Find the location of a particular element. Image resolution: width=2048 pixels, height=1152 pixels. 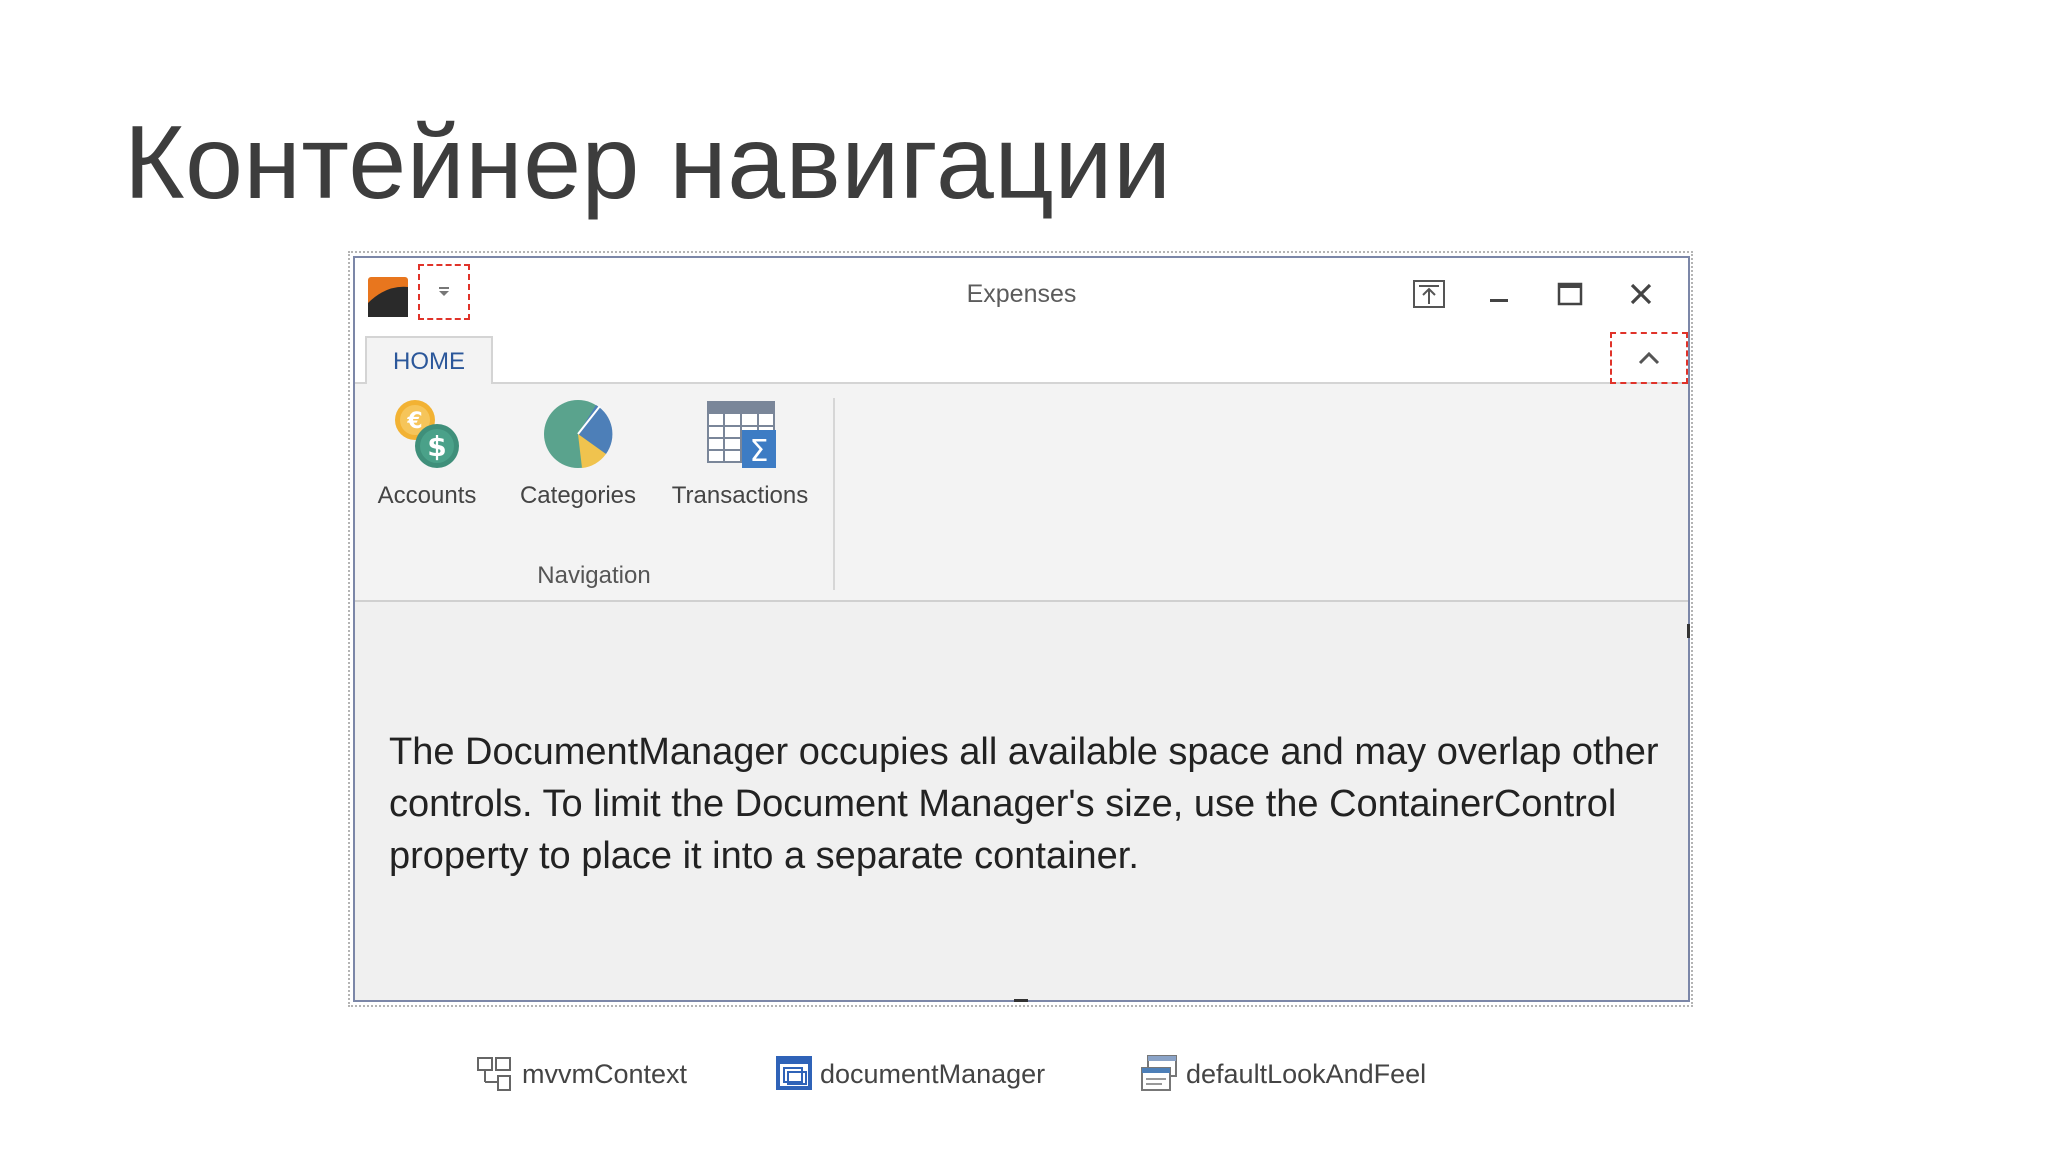

accounts-label: Accounts is located at coordinates (427, 495).